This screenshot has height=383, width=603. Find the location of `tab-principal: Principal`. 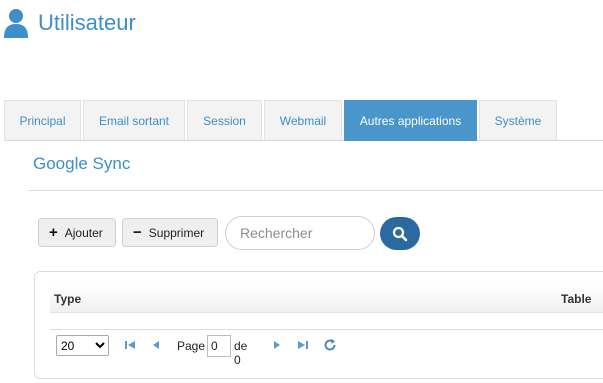

tab-principal: Principal is located at coordinates (42, 120).